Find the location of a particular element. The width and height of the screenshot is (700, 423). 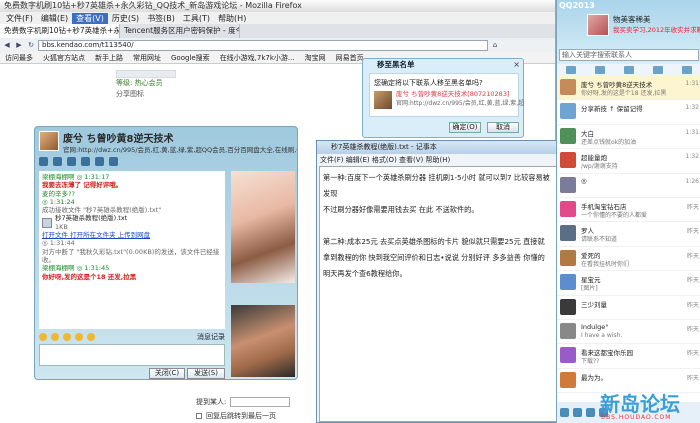

discuss-tab-icon is located at coordinates (628, 70).